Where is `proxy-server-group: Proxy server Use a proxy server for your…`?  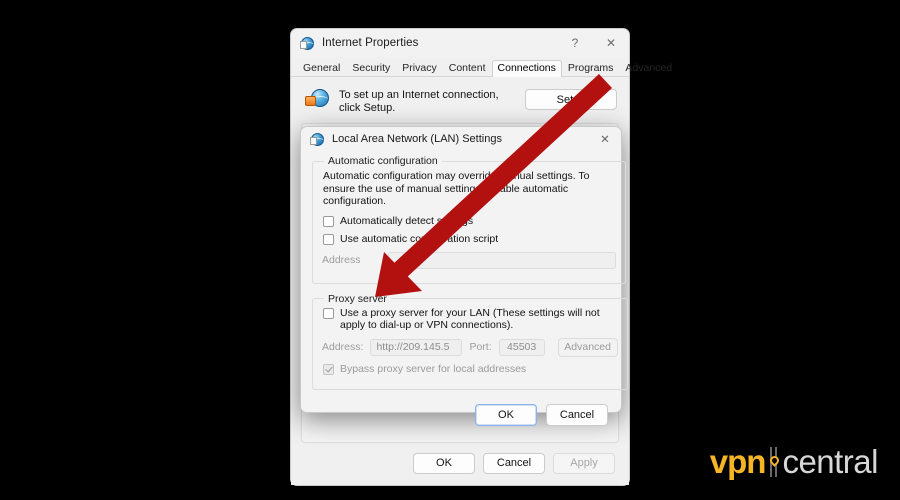
proxy-server-group: Proxy server Use a proxy server for your… is located at coordinates (470, 341).